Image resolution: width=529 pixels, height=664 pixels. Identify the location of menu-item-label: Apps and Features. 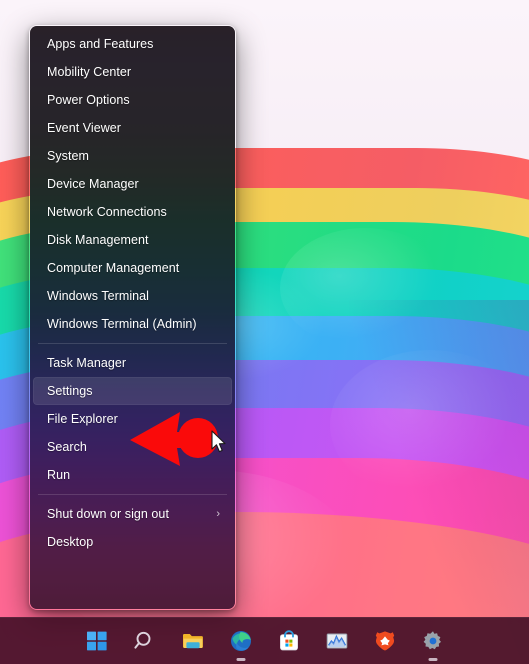
(100, 44).